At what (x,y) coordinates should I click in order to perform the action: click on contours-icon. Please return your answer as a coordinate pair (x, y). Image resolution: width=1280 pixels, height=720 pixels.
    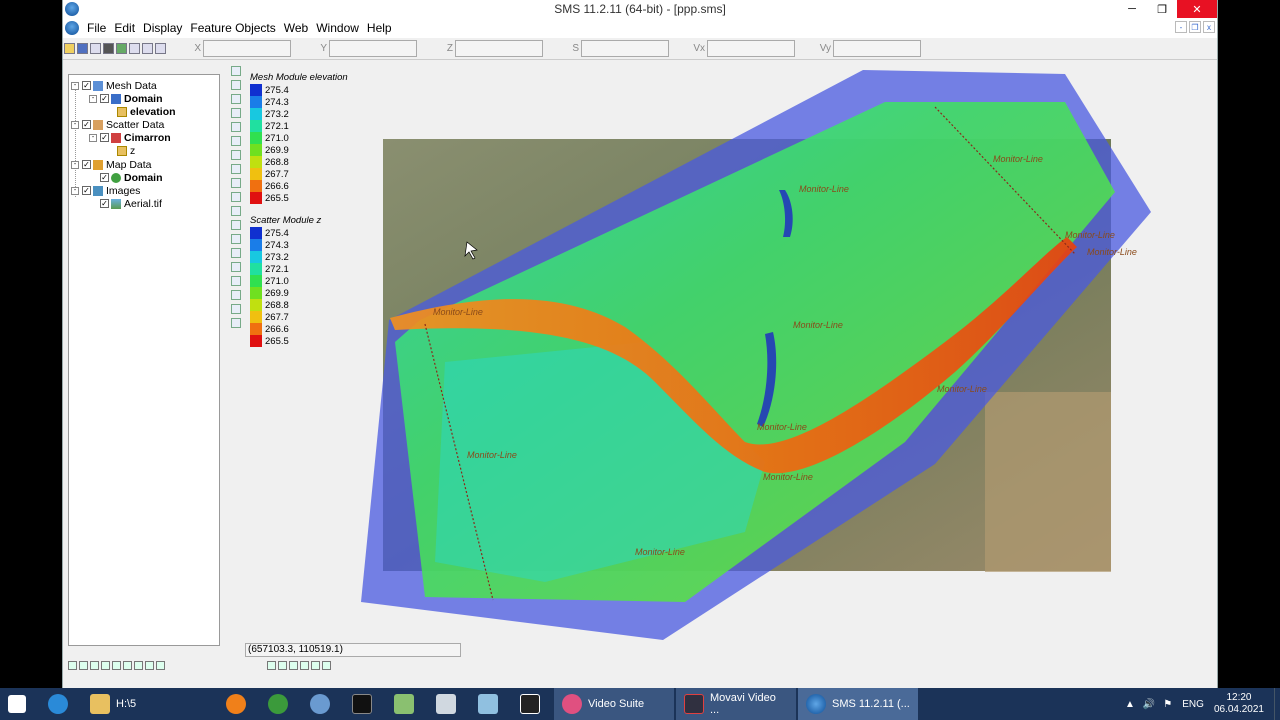
    Looking at the image, I should click on (293, 665).